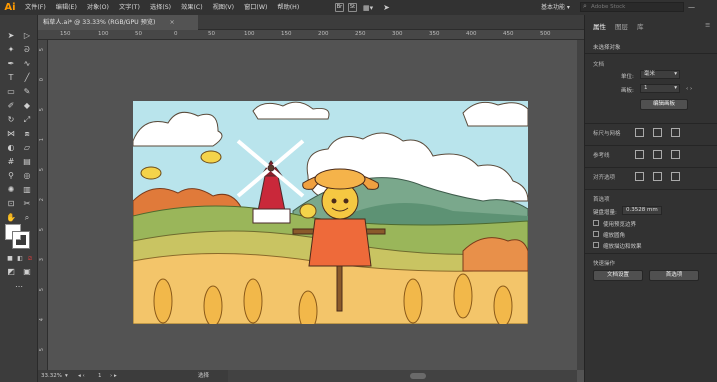 The width and height of the screenshot is (717, 382). I want to click on align-to-pixel-icon, so click(639, 176).